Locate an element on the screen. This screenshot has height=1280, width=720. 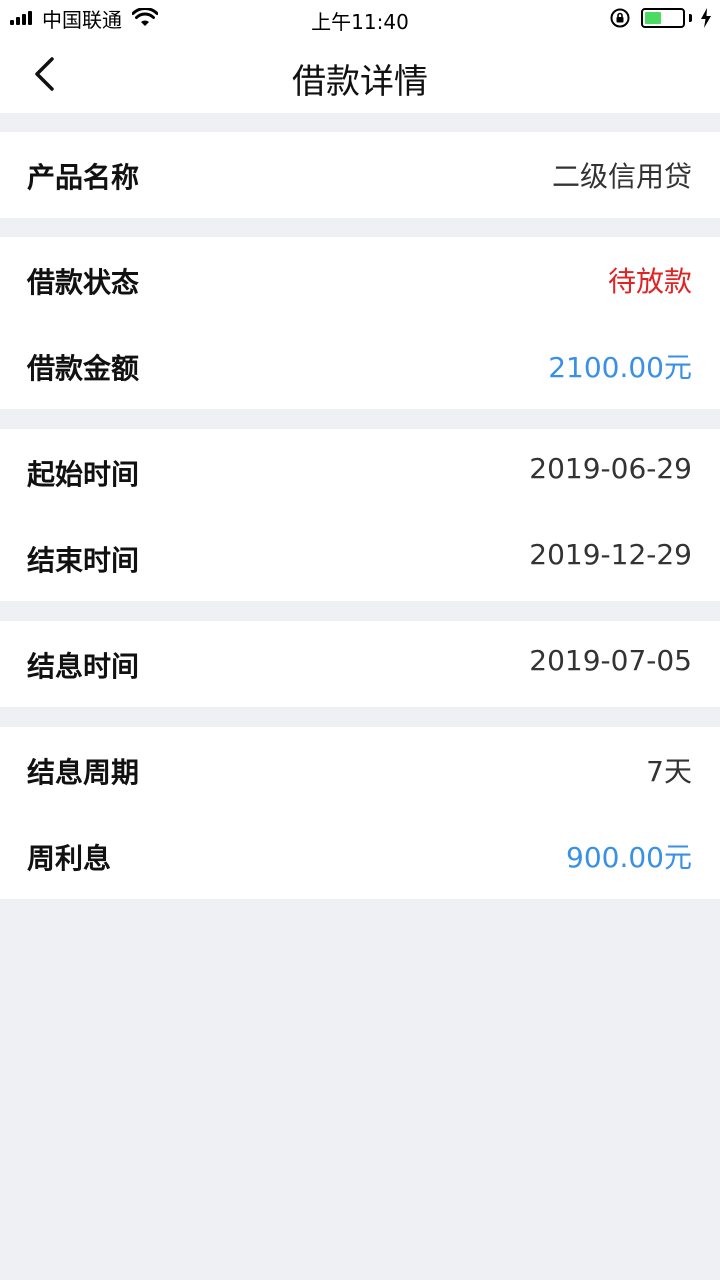
row-label: 结息周期 is located at coordinates (83, 772).